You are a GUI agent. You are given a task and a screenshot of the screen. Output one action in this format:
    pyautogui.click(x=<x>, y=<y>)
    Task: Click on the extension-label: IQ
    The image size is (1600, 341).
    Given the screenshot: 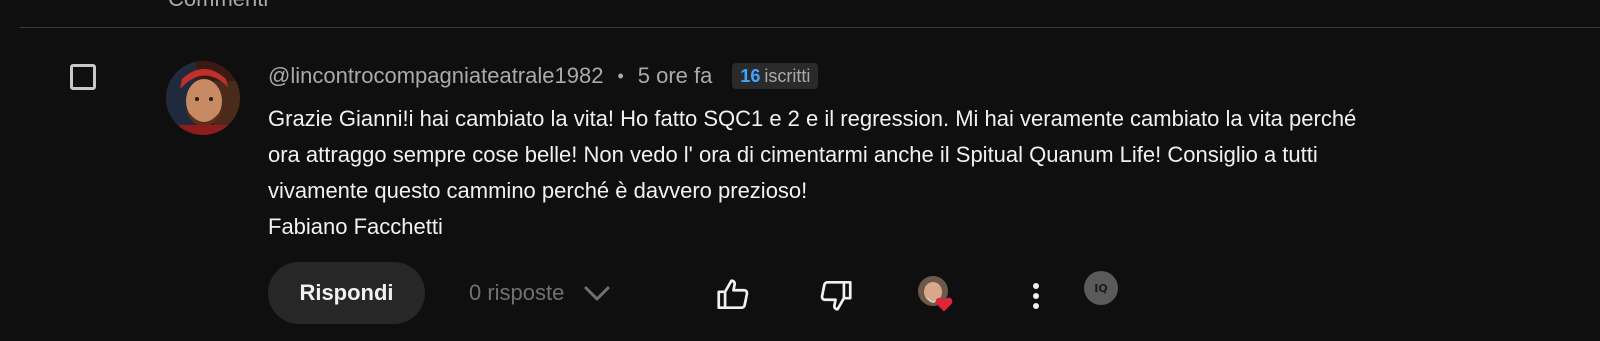 What is the action you would take?
    pyautogui.click(x=1101, y=288)
    